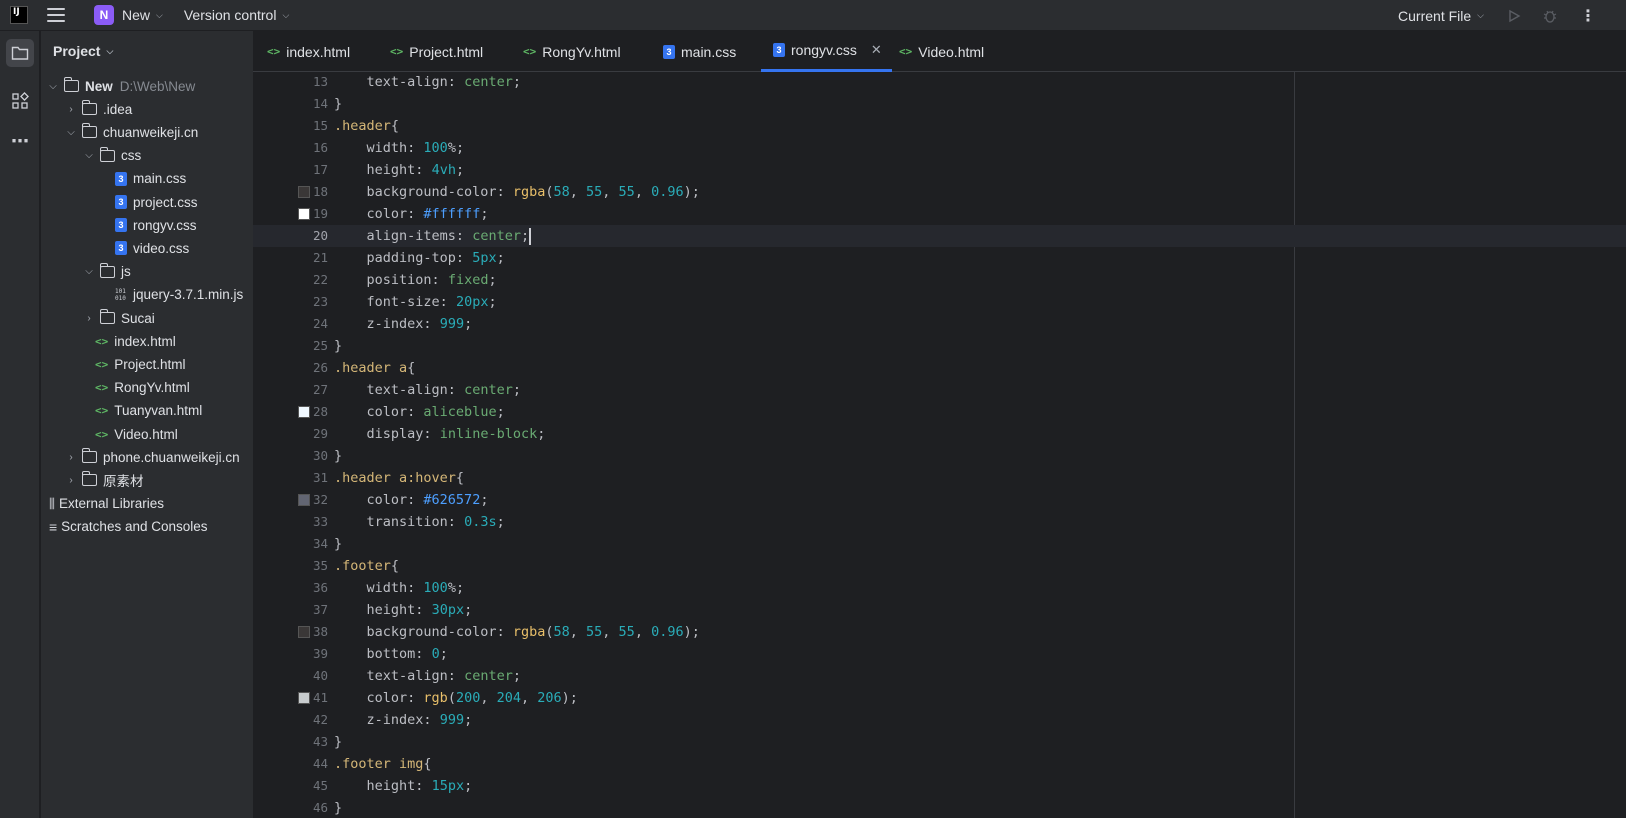  I want to click on tree-item-label: chuanweikeji.cn, so click(151, 132).